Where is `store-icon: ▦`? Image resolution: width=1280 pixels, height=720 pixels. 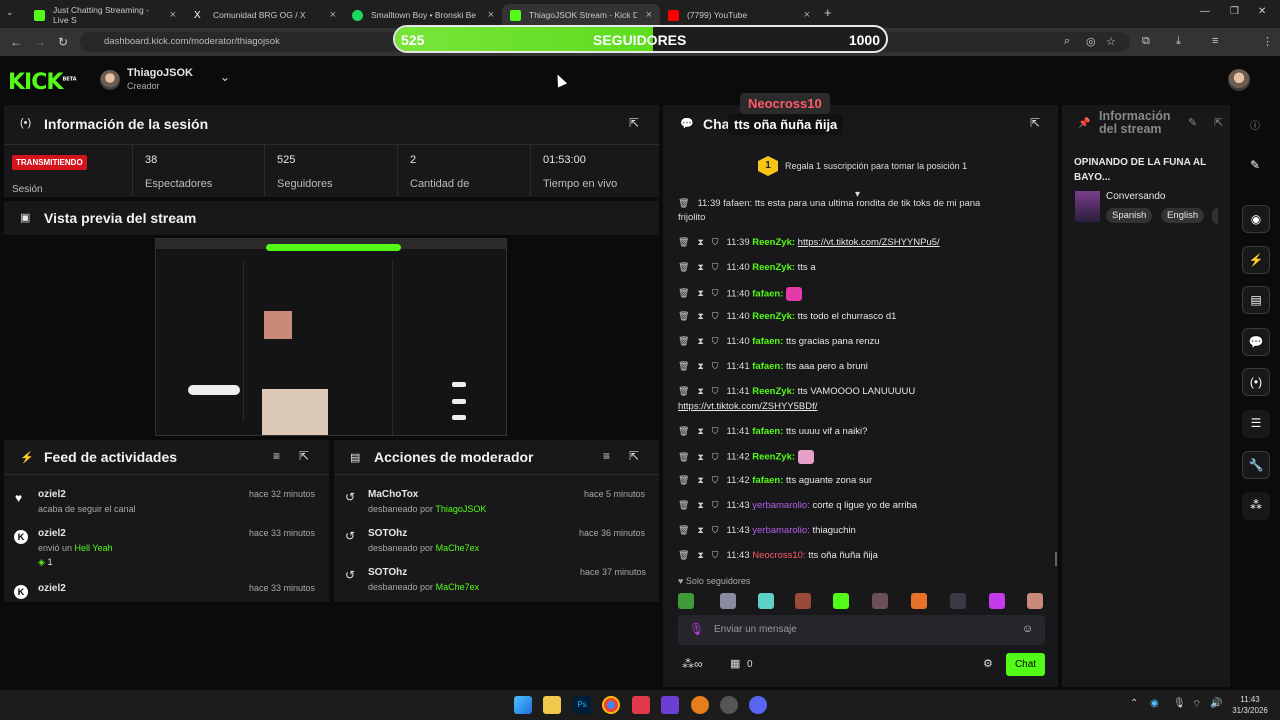 store-icon: ▦ is located at coordinates (735, 663).